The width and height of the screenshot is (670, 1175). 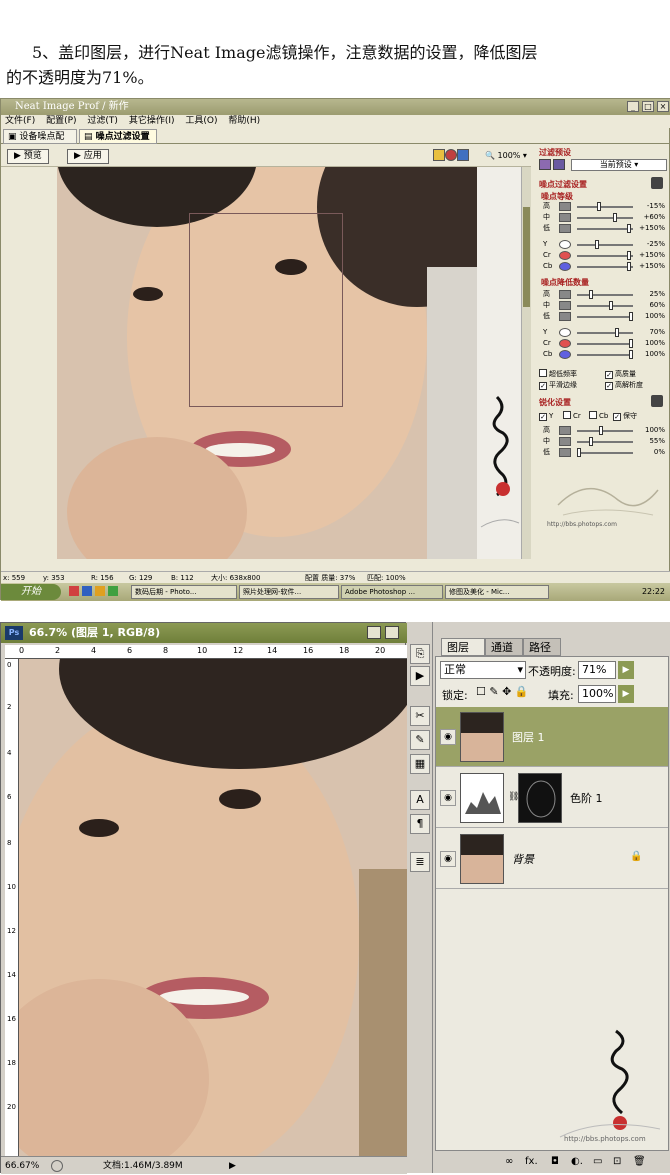 I want to click on preview-button: ▶ 预览, so click(x=28, y=156).